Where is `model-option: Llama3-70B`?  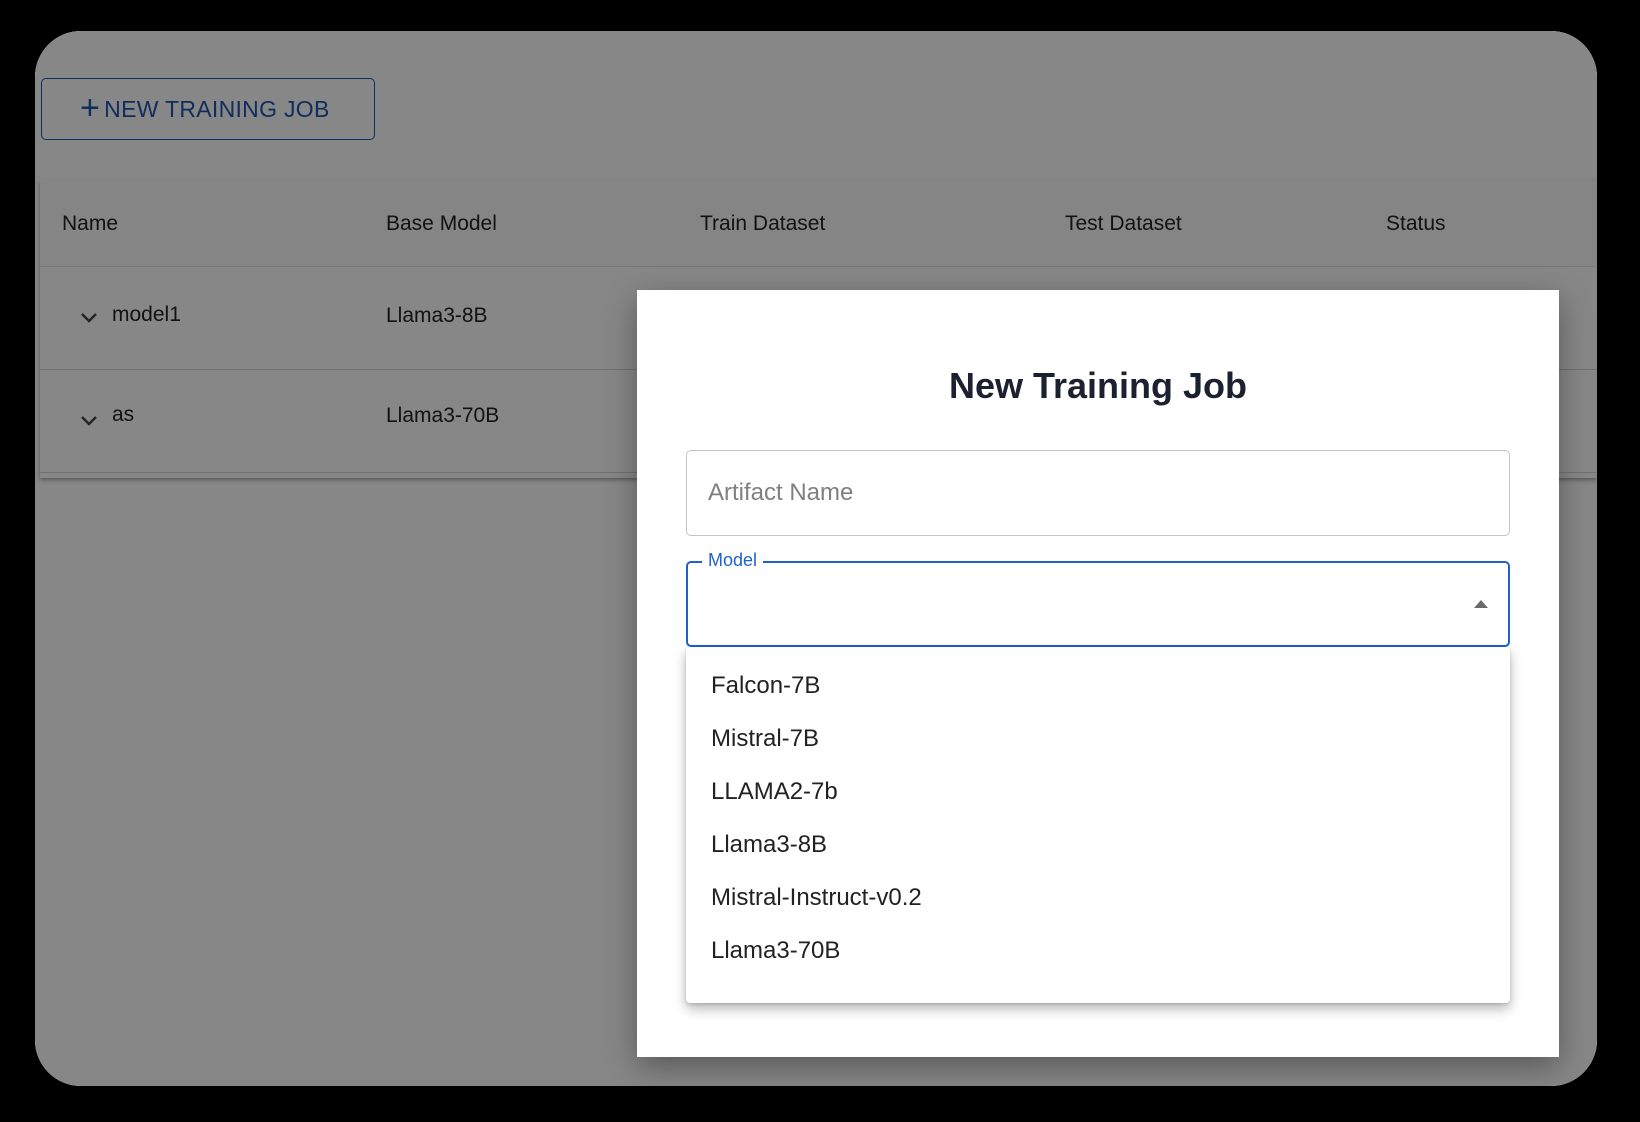 model-option: Llama3-70B is located at coordinates (1098, 950).